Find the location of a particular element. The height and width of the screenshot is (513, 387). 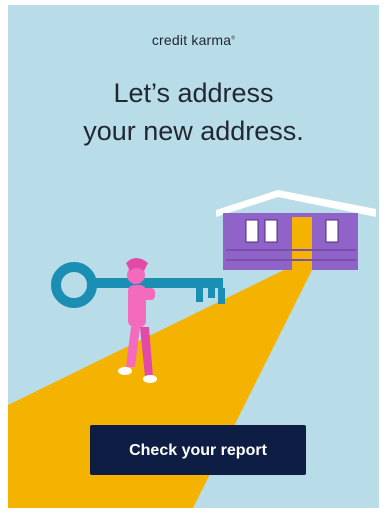

brand-name: credit karma is located at coordinates (191, 40).